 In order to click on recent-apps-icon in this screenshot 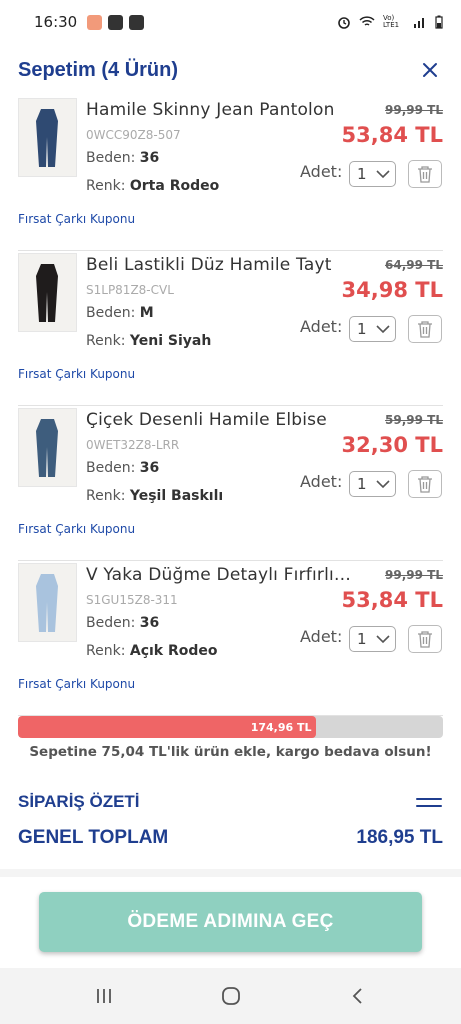, I will do `click(103, 996)`.